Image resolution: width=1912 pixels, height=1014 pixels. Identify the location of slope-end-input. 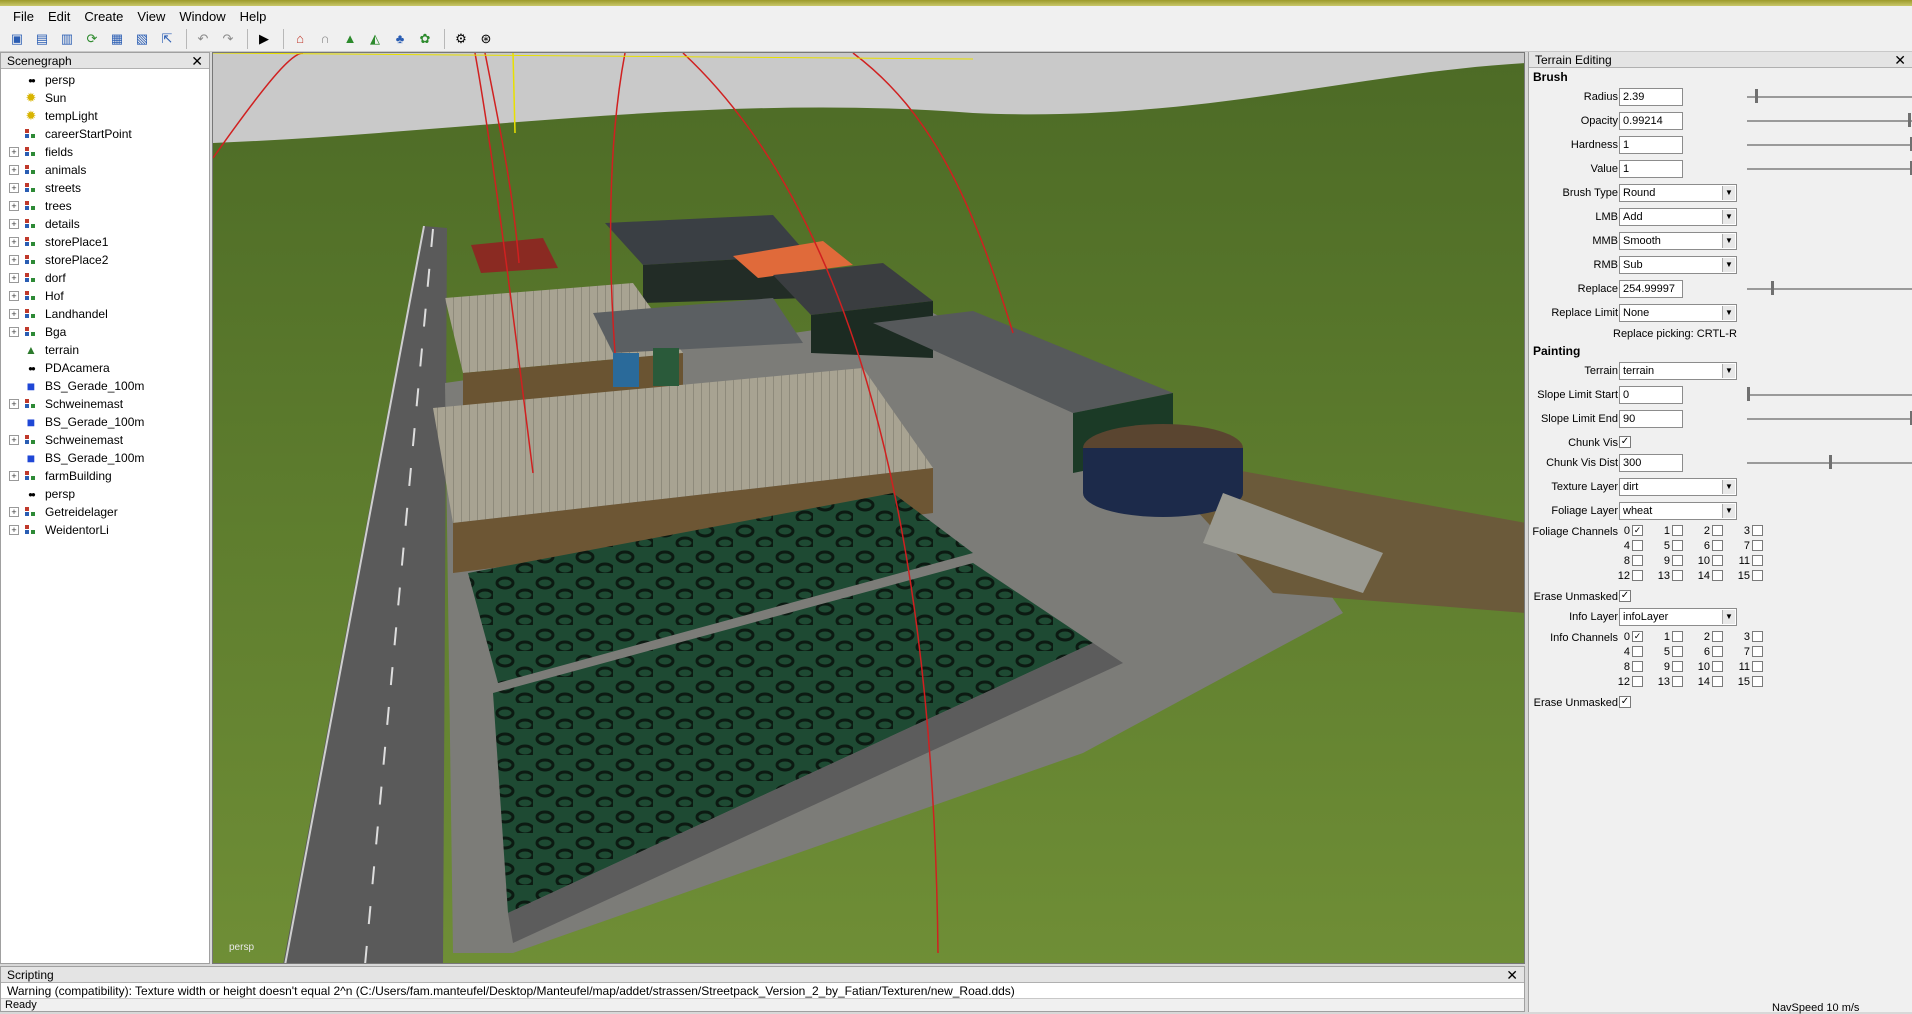
(1651, 419).